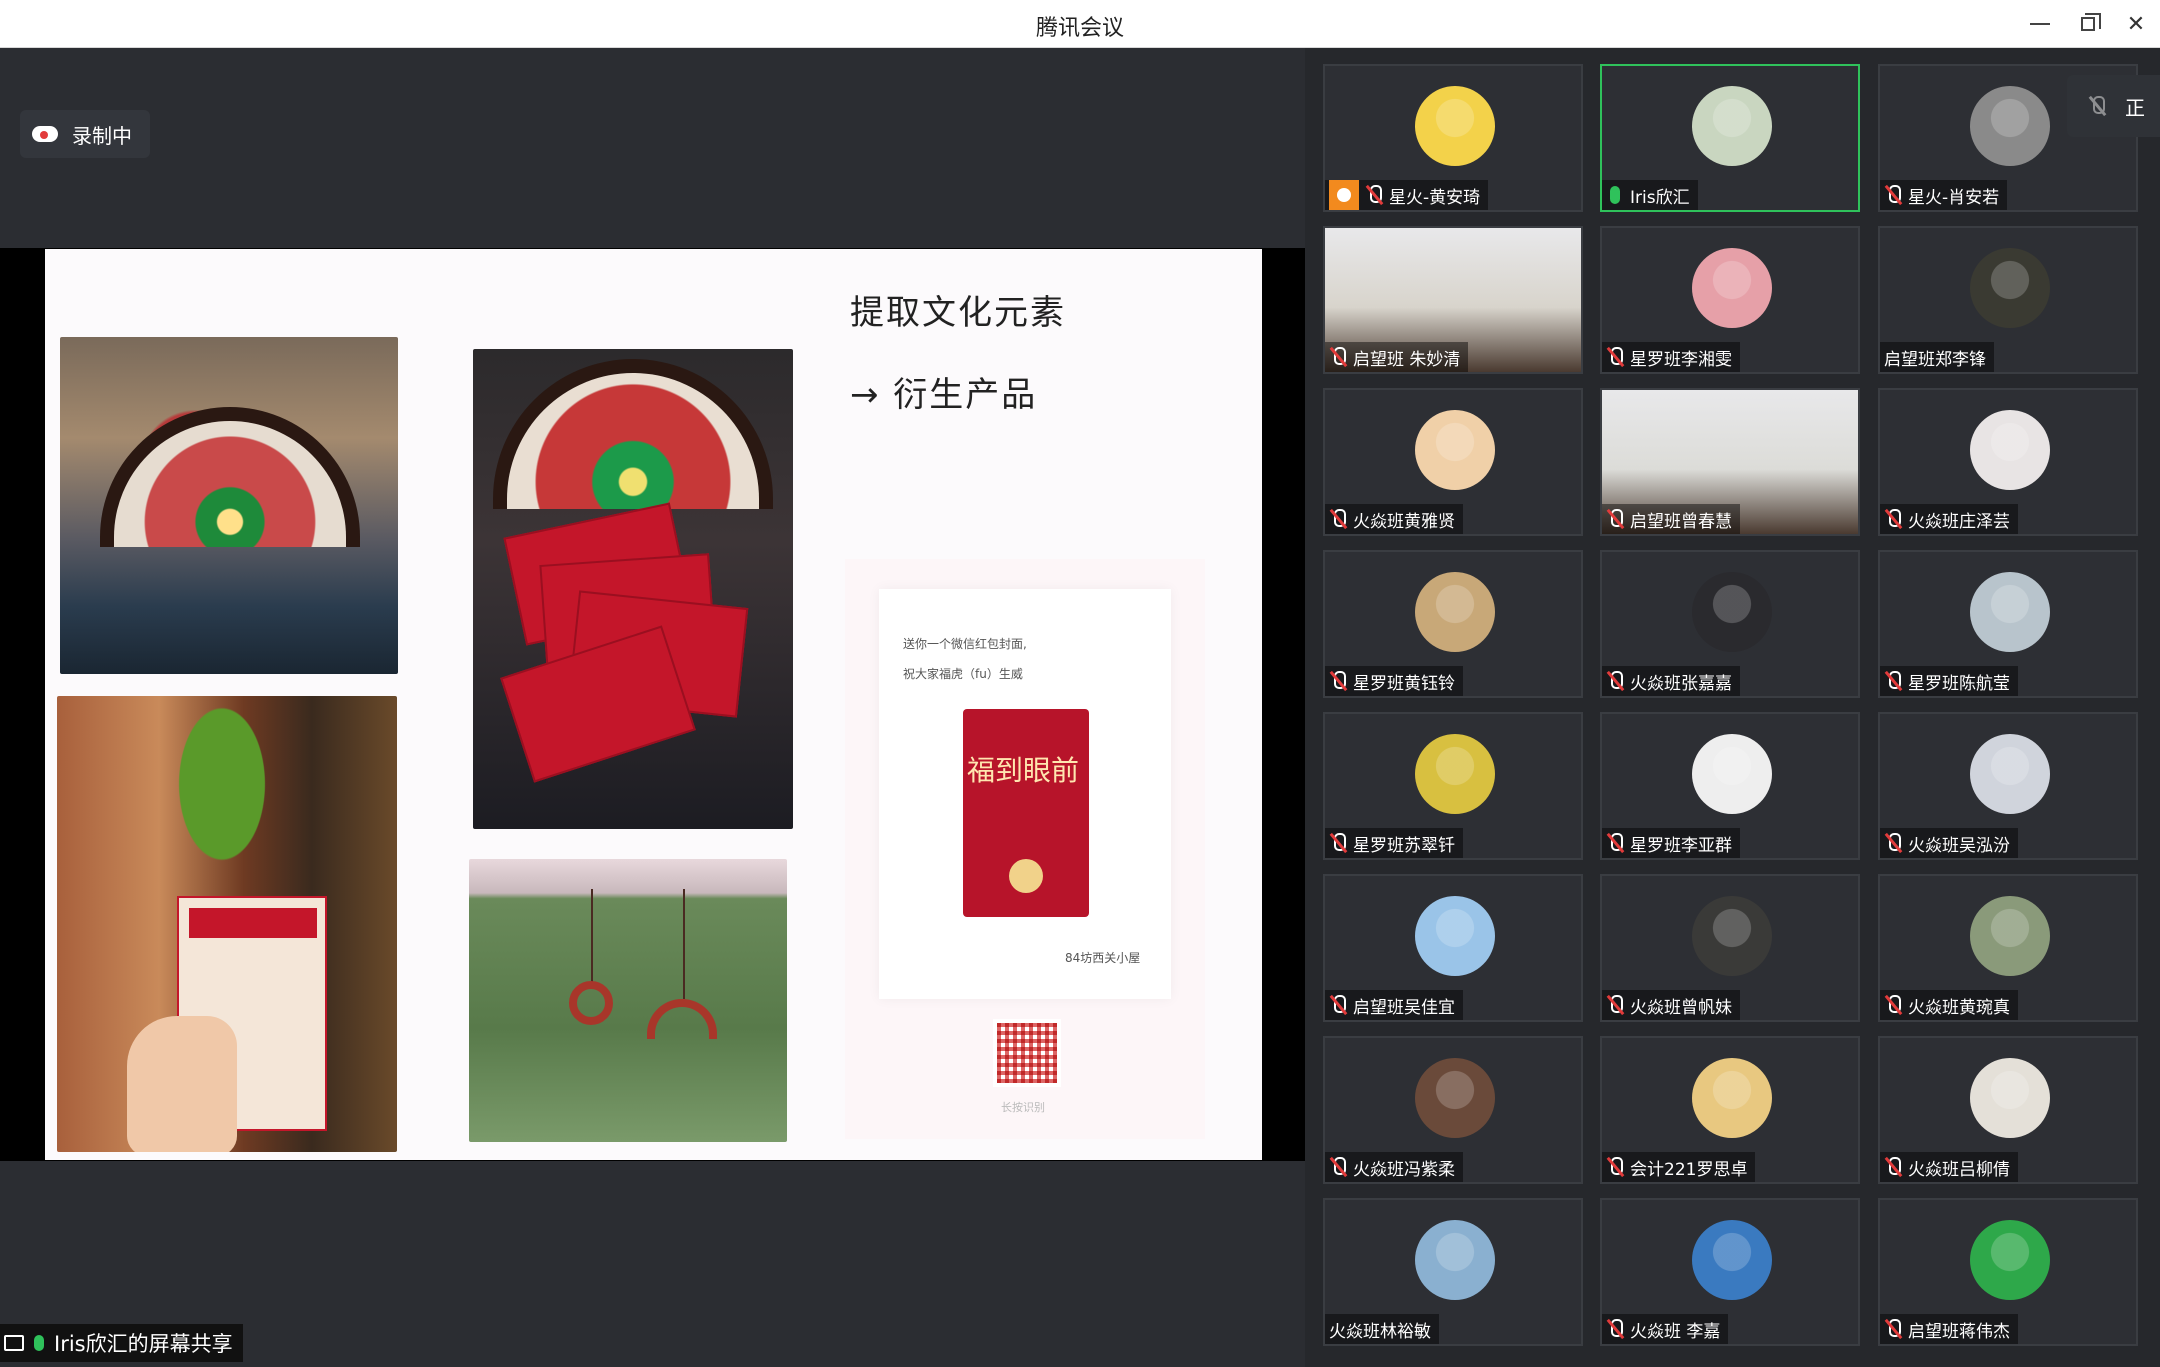  Describe the element at coordinates (1407, 359) in the screenshot. I see `participant-name: 启望班 朱妙清` at that location.